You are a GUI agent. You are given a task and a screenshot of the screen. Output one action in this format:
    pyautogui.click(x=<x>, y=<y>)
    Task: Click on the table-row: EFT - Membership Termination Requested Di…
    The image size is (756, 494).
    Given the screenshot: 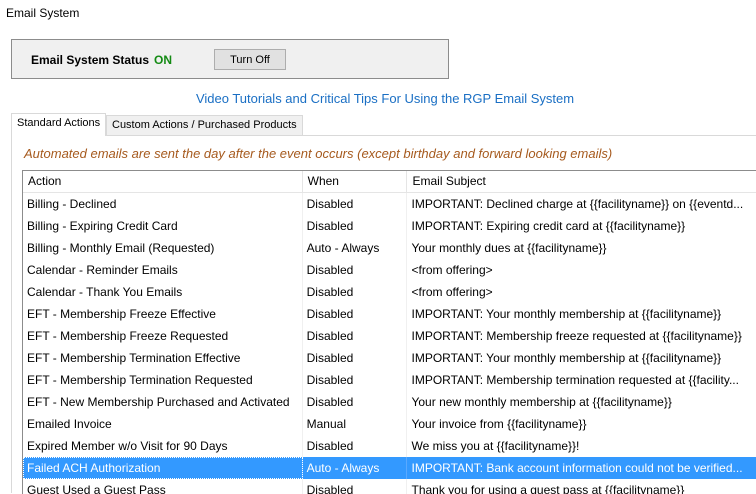 What is the action you would take?
    pyautogui.click(x=389, y=380)
    